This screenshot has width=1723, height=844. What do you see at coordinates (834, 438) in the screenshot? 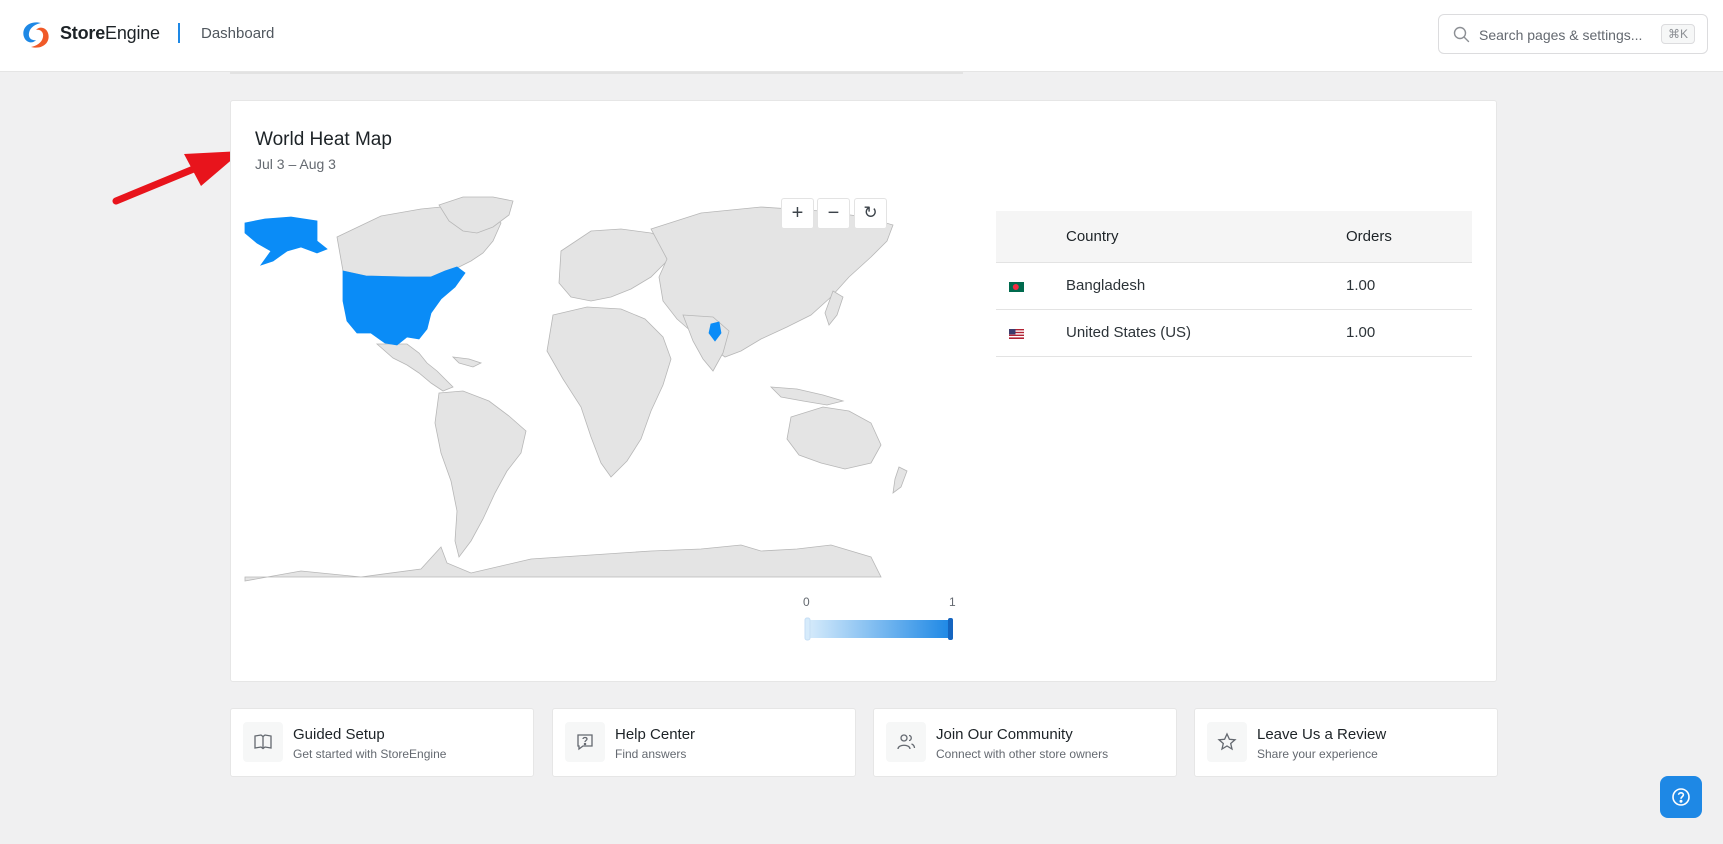
I see `map-region-australia` at bounding box center [834, 438].